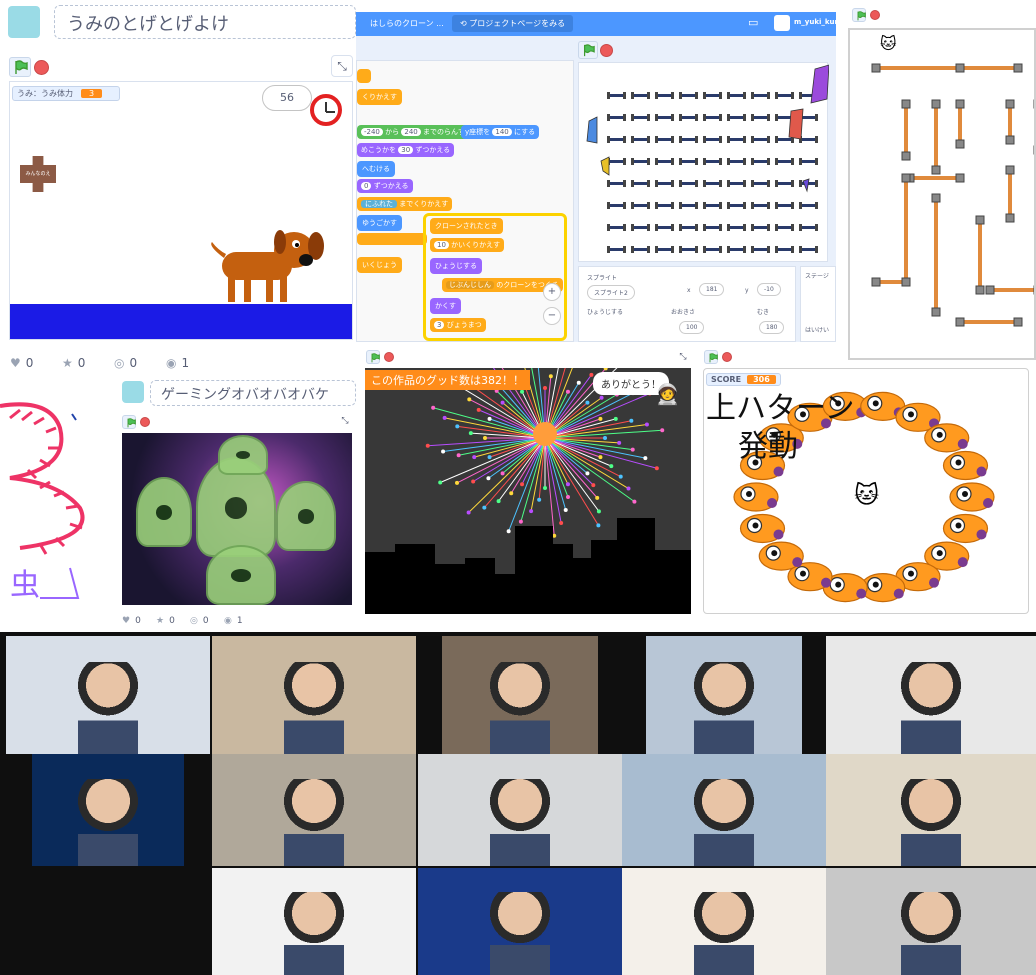 The image size is (1036, 975). I want to click on block-point: へむける, so click(376, 169).